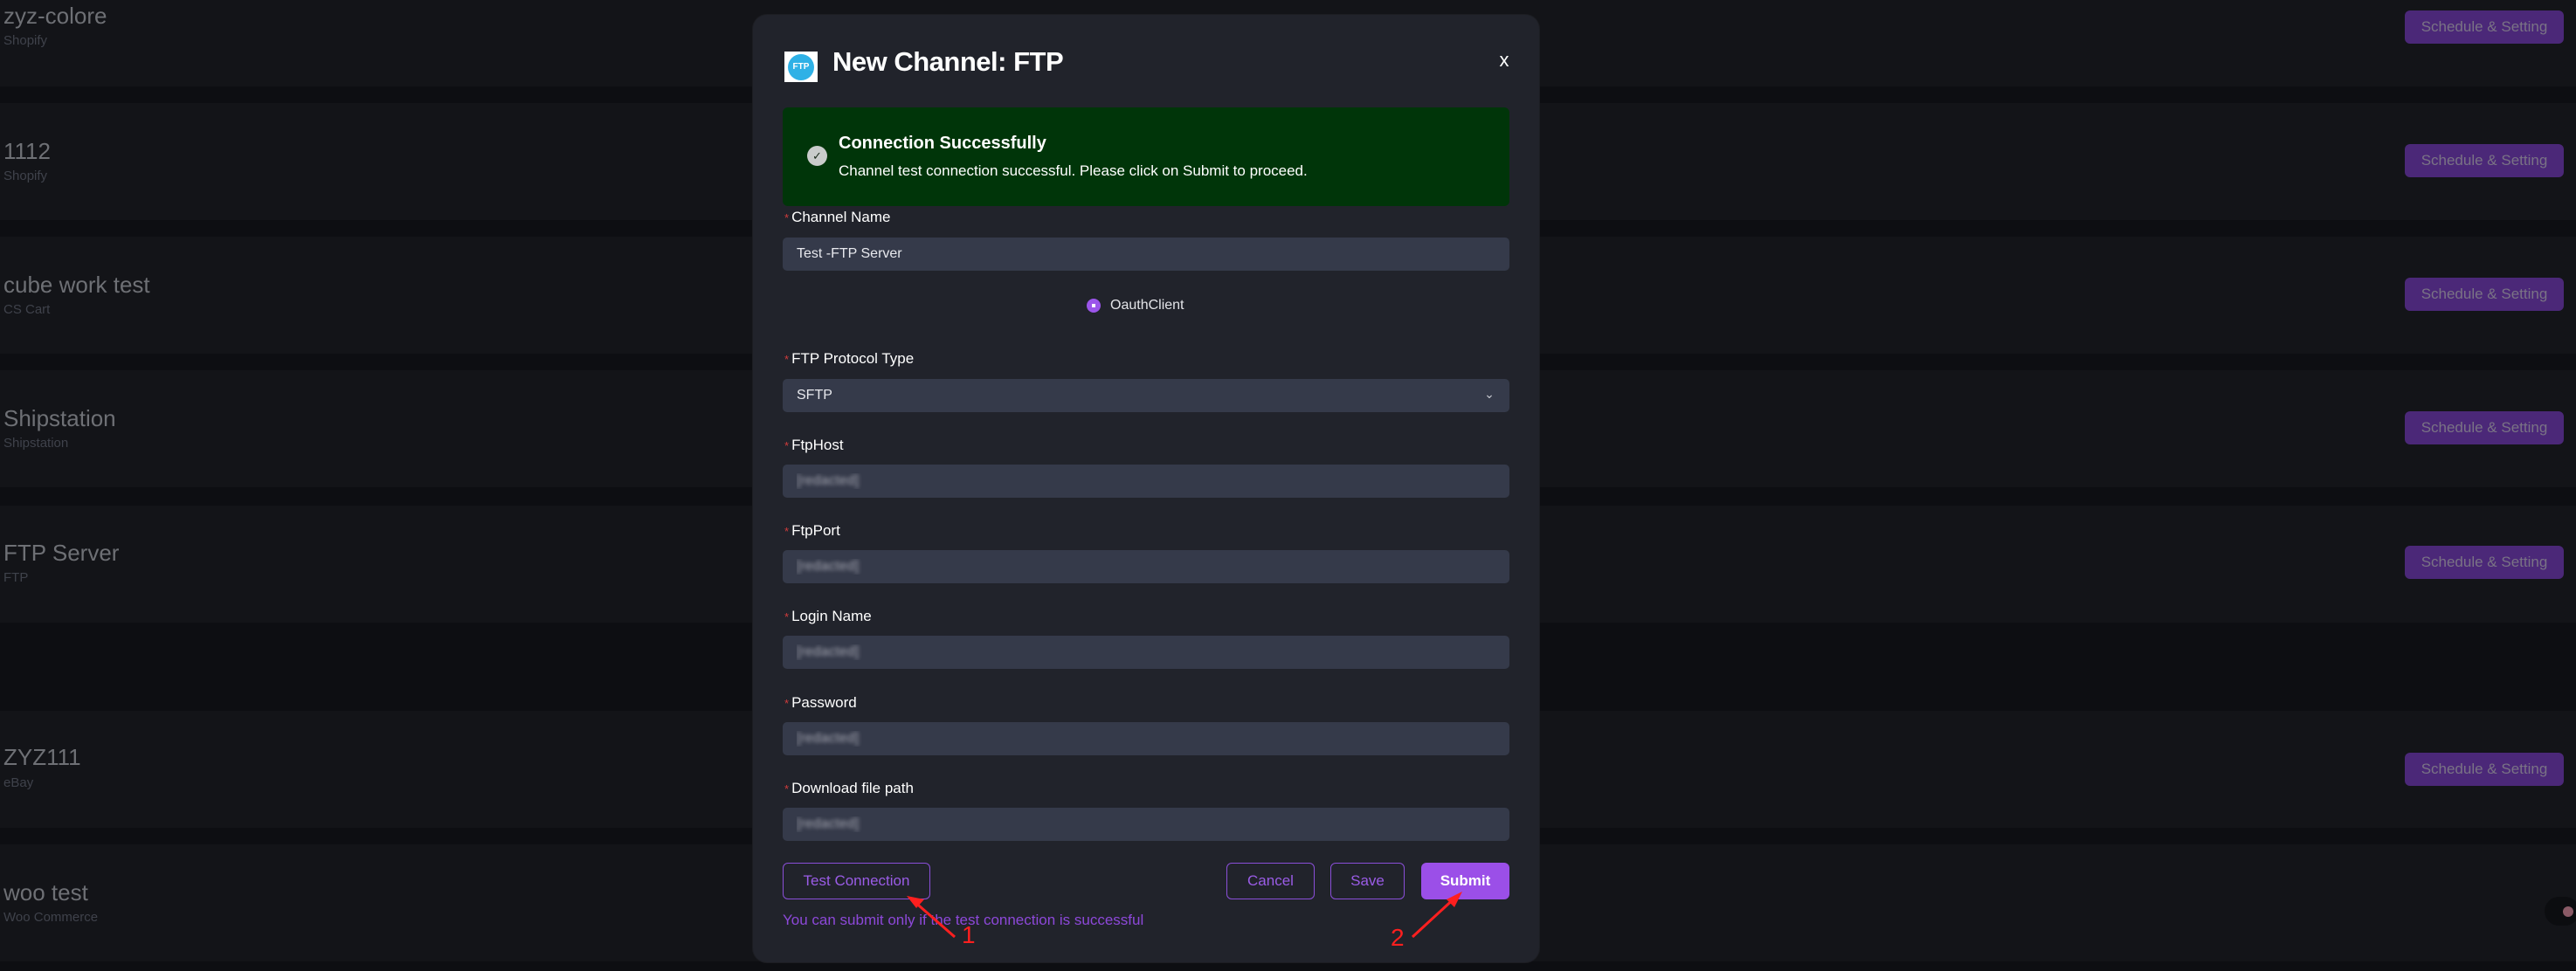 Image resolution: width=2576 pixels, height=971 pixels. What do you see at coordinates (814, 395) in the screenshot?
I see `protocol-value: SFTP` at bounding box center [814, 395].